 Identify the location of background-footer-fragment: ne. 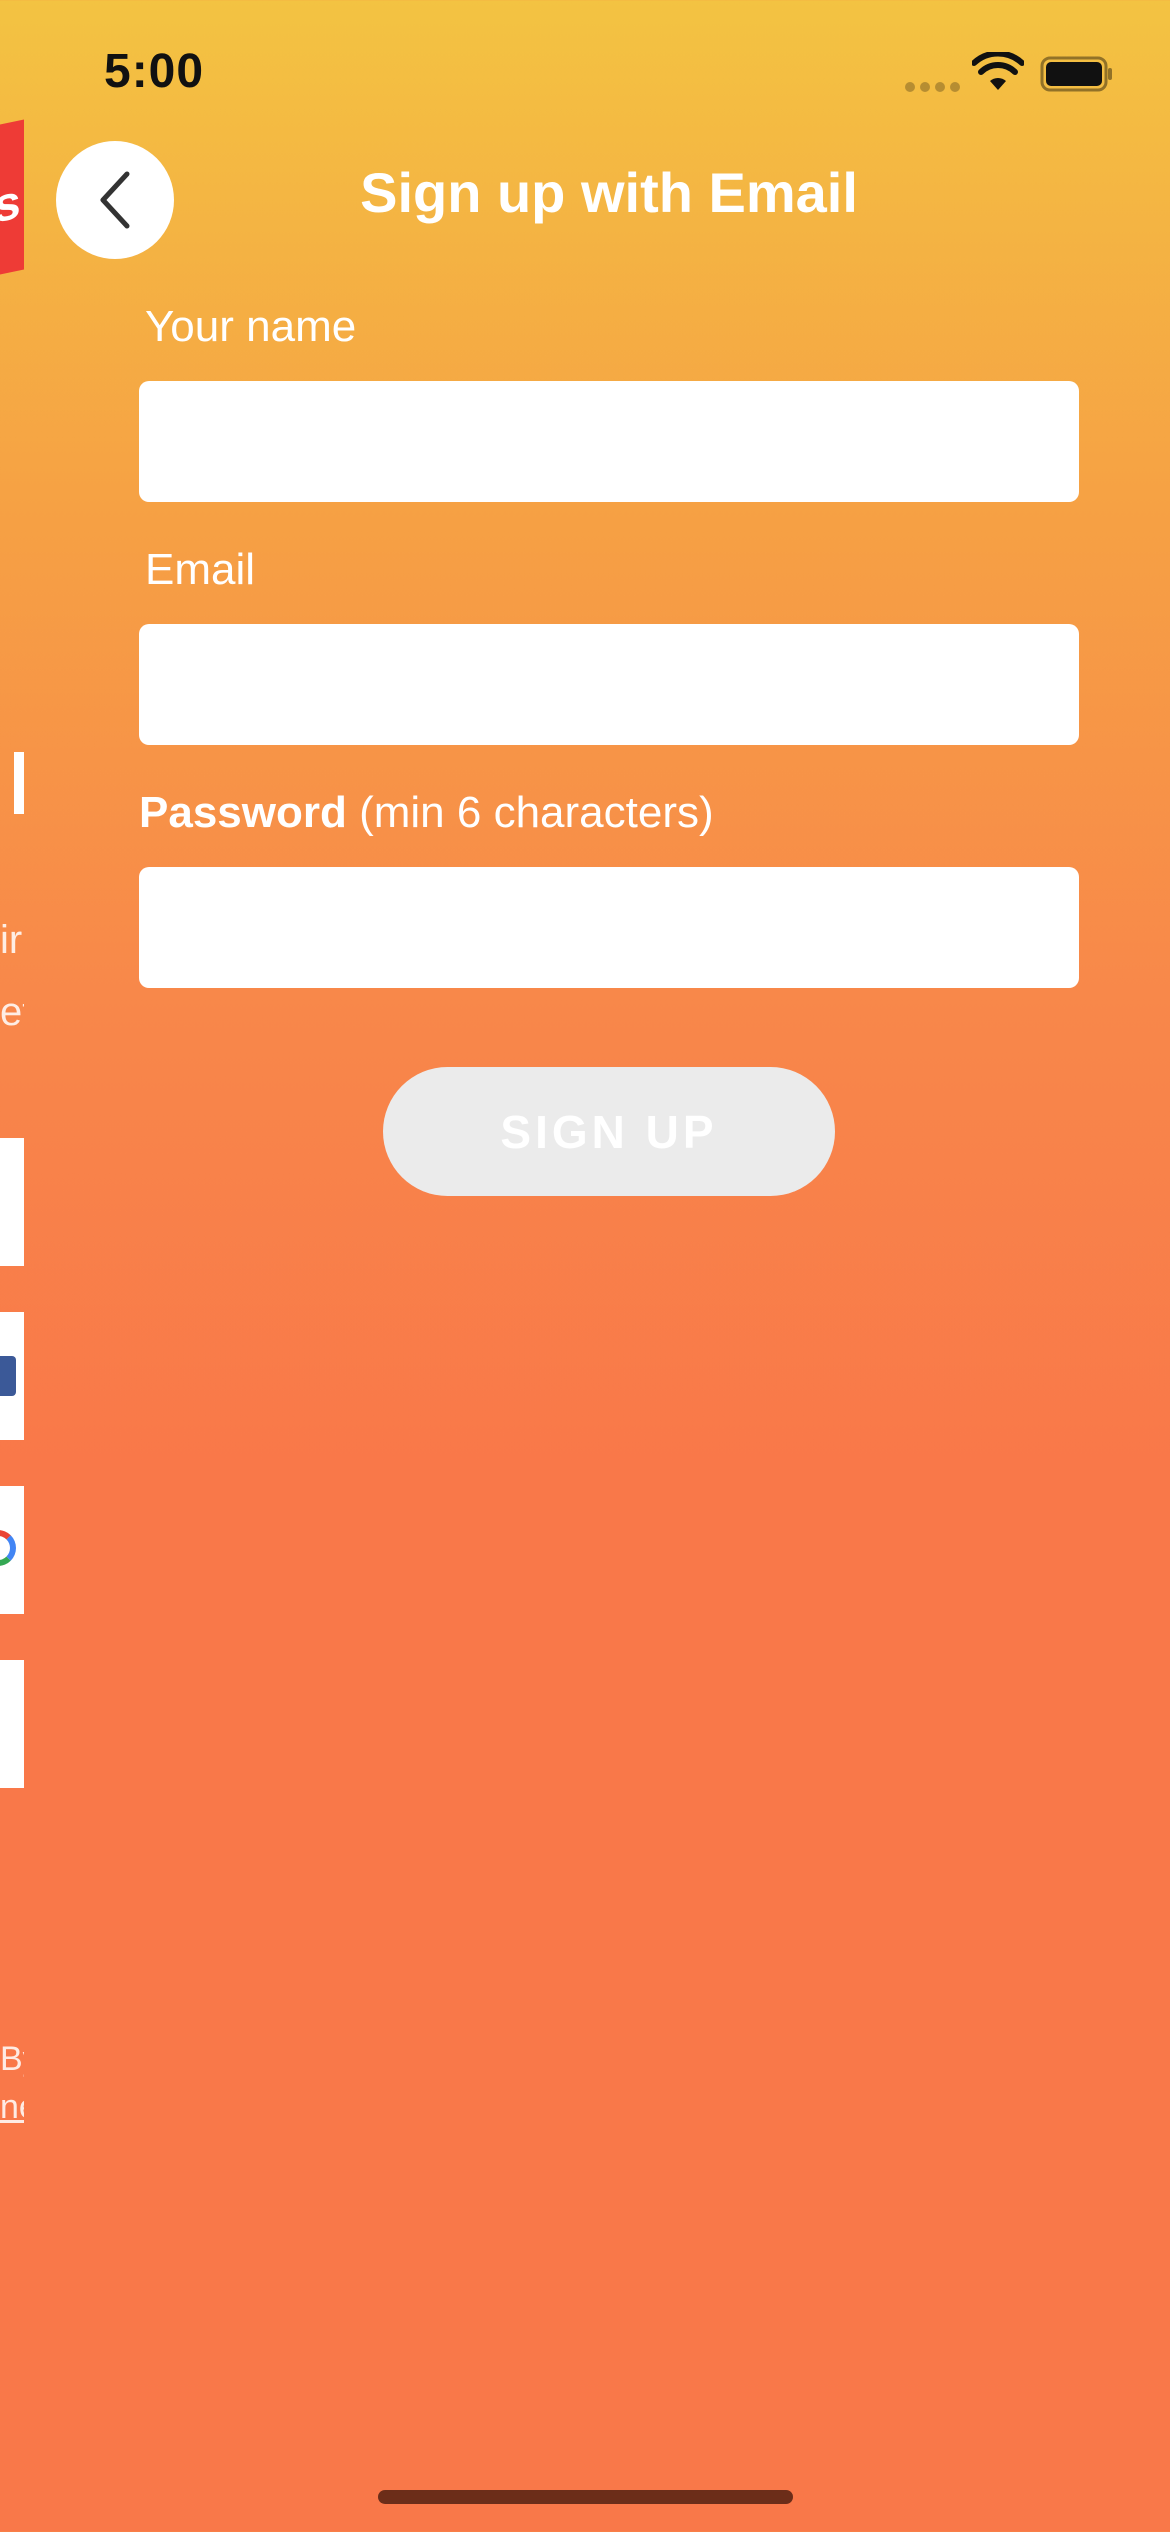
(12, 2107).